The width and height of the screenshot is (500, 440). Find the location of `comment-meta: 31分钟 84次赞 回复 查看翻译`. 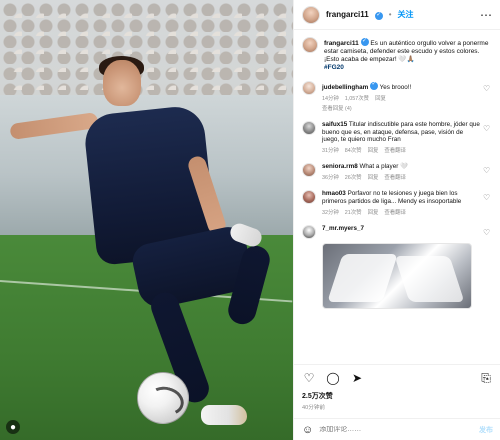

comment-meta: 31分钟 84次赞 回复 查看翻译 is located at coordinates (401, 150).